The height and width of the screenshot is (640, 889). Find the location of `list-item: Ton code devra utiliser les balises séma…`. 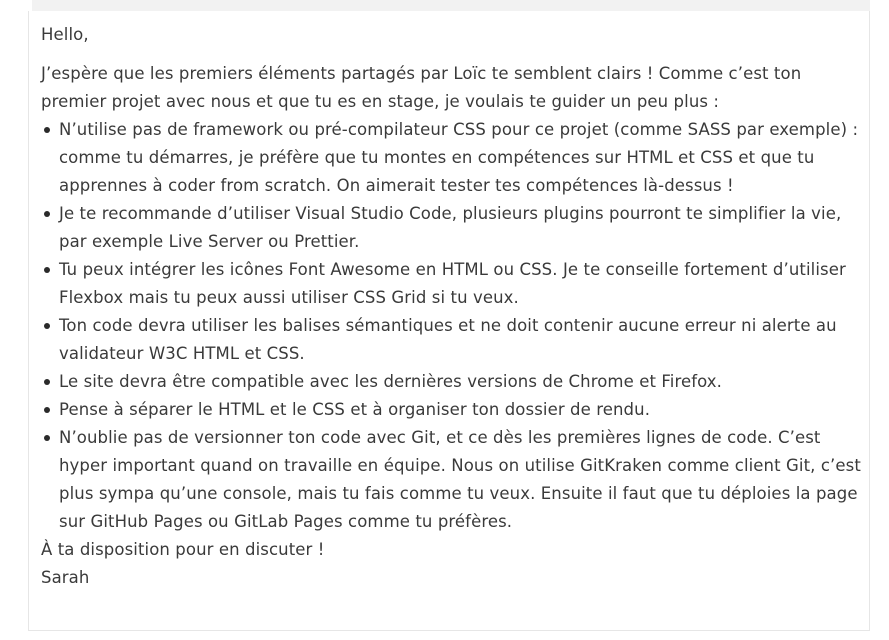

list-item: Ton code devra utiliser les balises séma… is located at coordinates (452, 340).